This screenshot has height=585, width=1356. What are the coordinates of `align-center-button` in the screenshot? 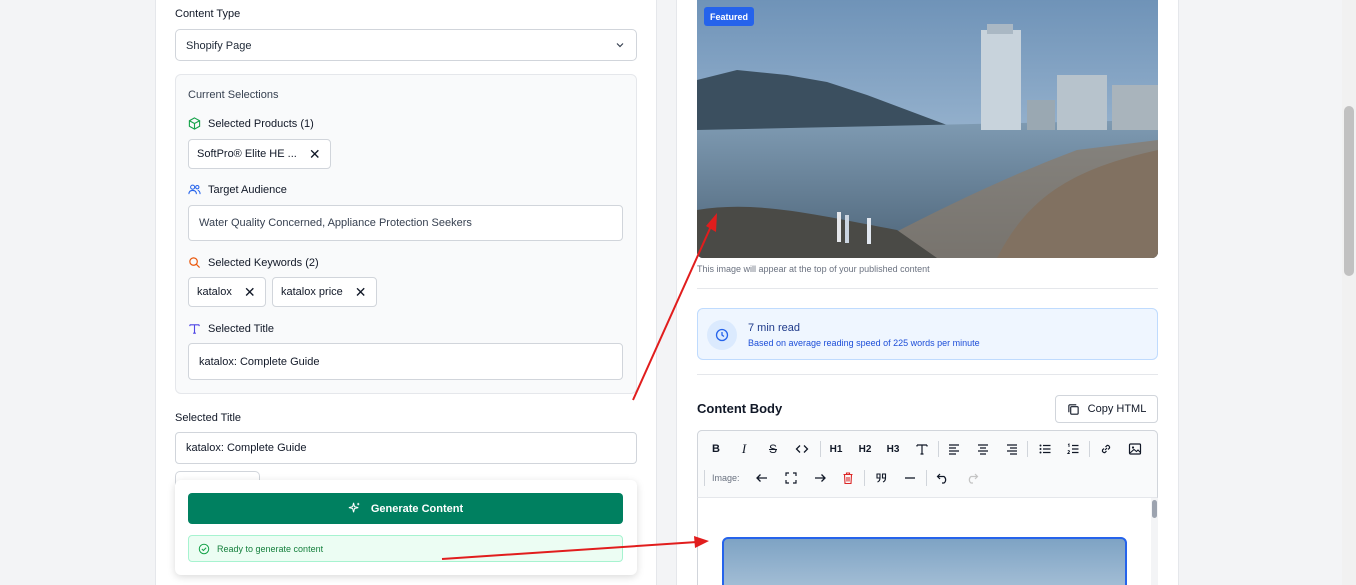 It's located at (983, 449).